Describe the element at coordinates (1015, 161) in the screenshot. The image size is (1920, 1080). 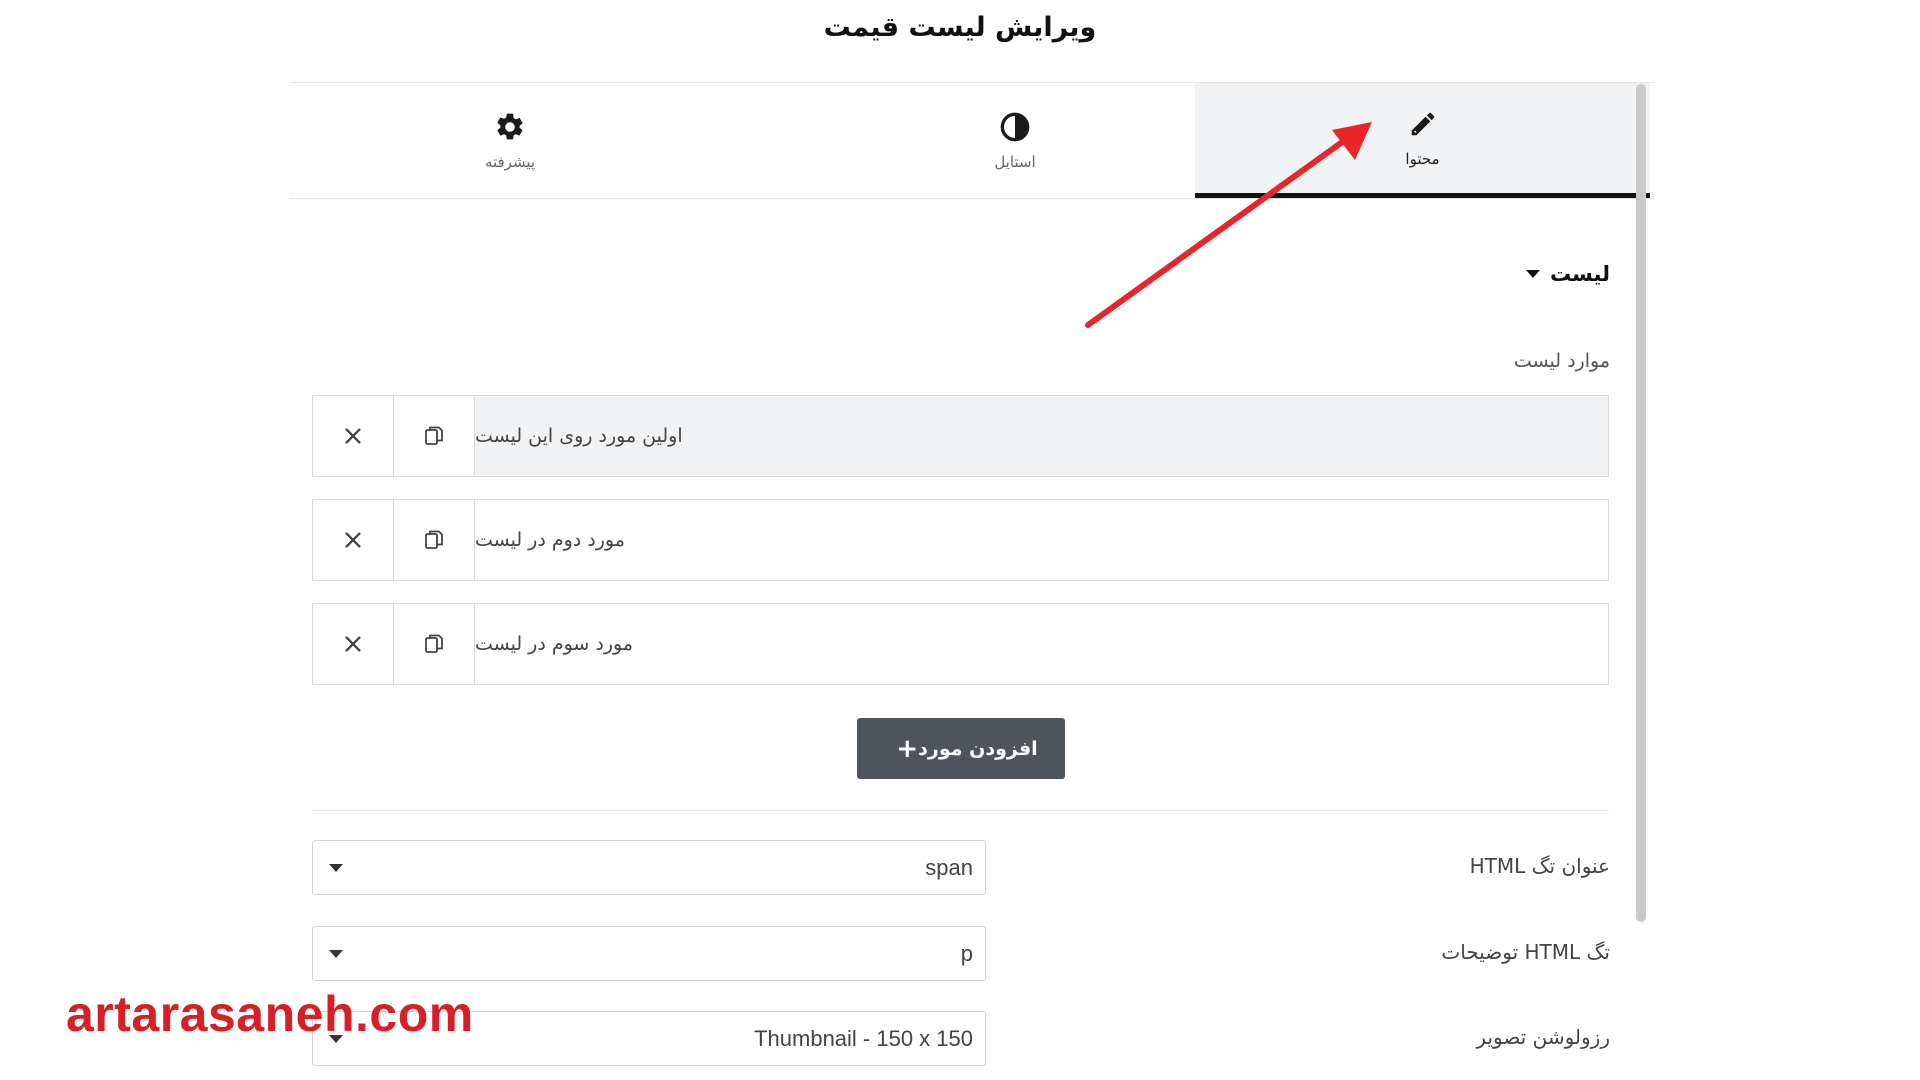
I see `tab-style-label: استایل` at that location.